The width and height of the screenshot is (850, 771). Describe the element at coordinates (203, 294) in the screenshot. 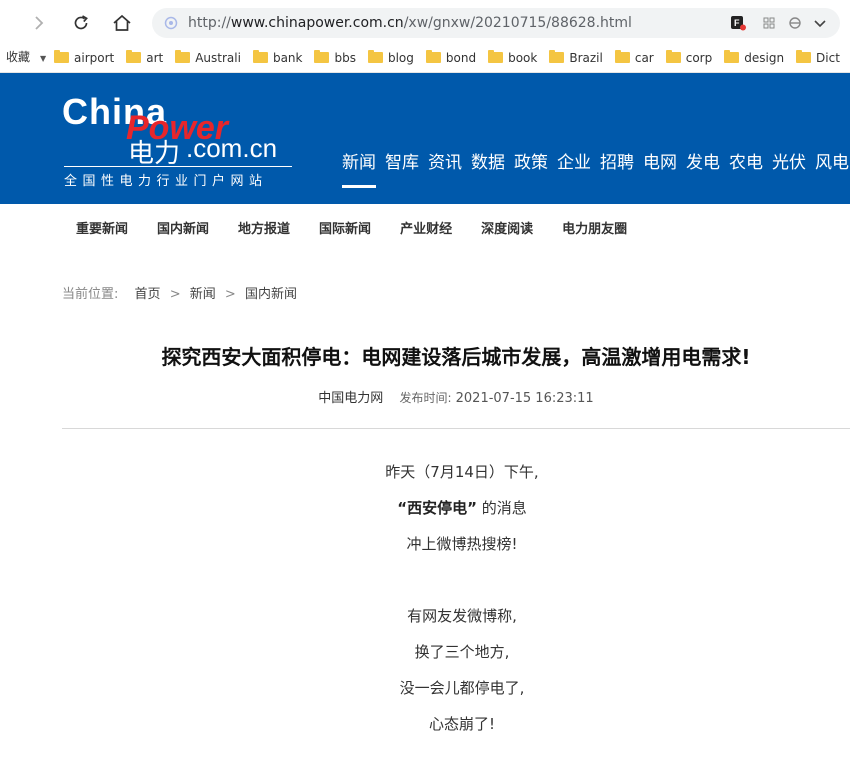

I see `breadcrumb-news: 新闻` at that location.